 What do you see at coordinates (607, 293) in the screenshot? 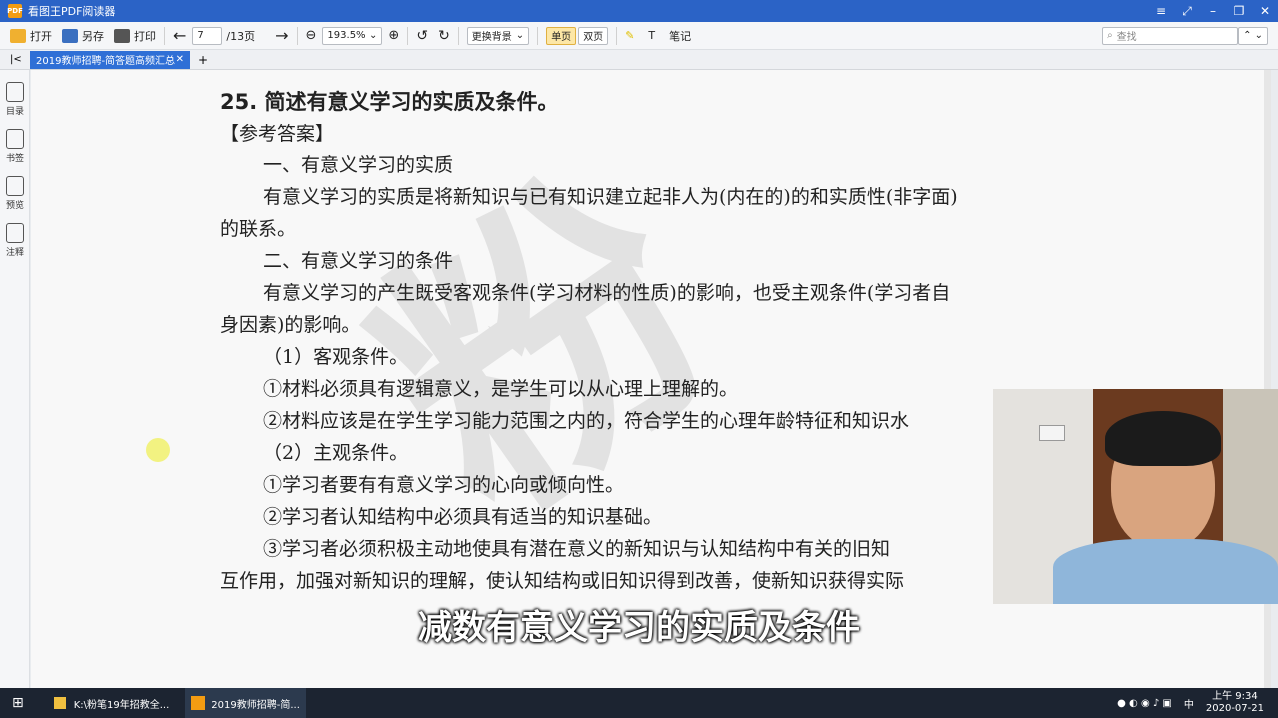
I see `text-line: 有意义学习的产生既受客观条件(学习材料的性质)的影响，也受主观条件(学习者自` at bounding box center [607, 293].